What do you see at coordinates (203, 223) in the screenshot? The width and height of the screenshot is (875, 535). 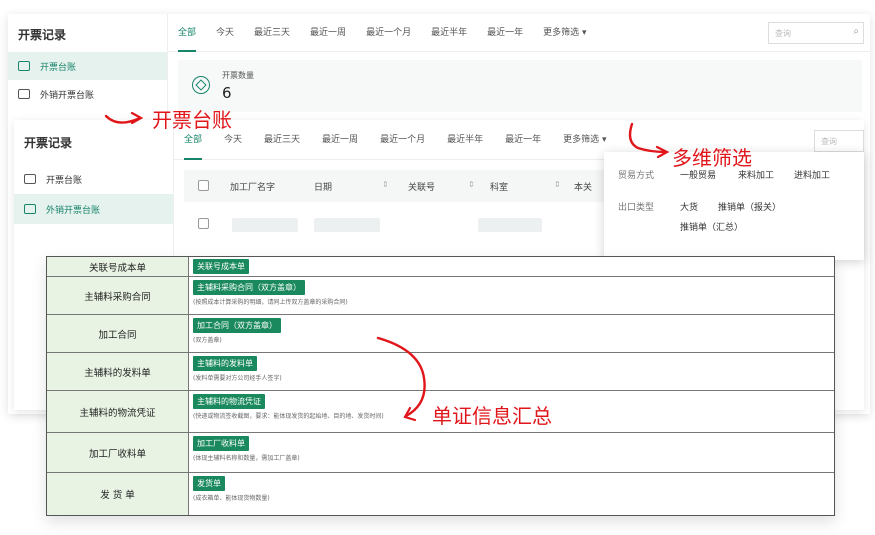 I see `row-checkbox` at bounding box center [203, 223].